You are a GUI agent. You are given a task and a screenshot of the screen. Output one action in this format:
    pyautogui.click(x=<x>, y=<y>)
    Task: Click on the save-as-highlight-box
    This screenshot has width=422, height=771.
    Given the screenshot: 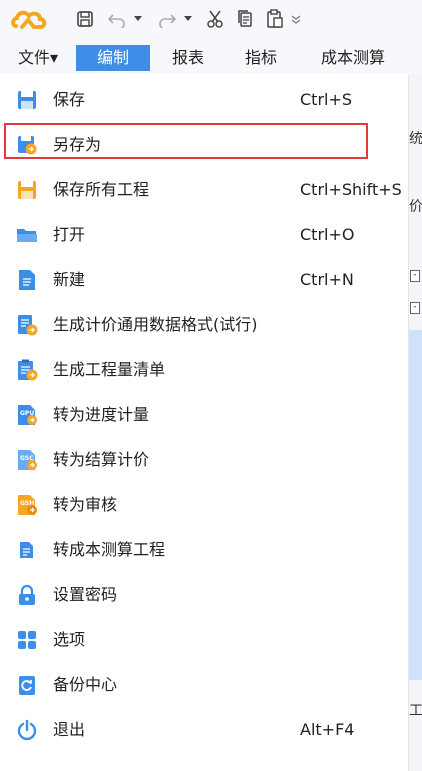 What is the action you would take?
    pyautogui.click(x=186, y=141)
    